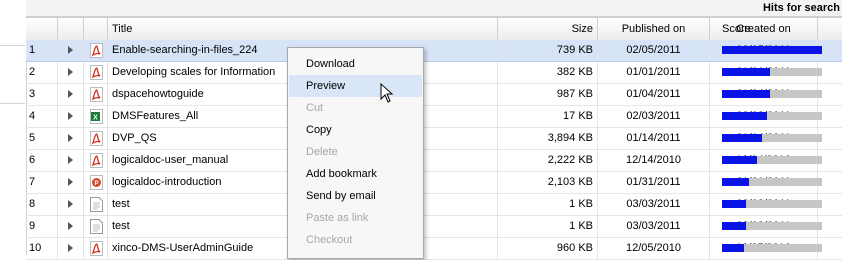 The height and width of the screenshot is (260, 842). What do you see at coordinates (548, 29) in the screenshot?
I see `header-size: Size` at bounding box center [548, 29].